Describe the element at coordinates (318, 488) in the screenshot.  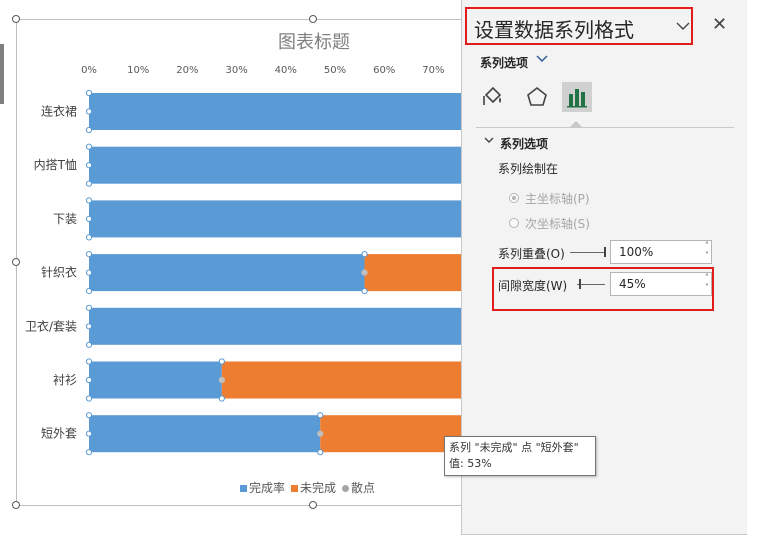
I see `legend-label: 未完成` at that location.